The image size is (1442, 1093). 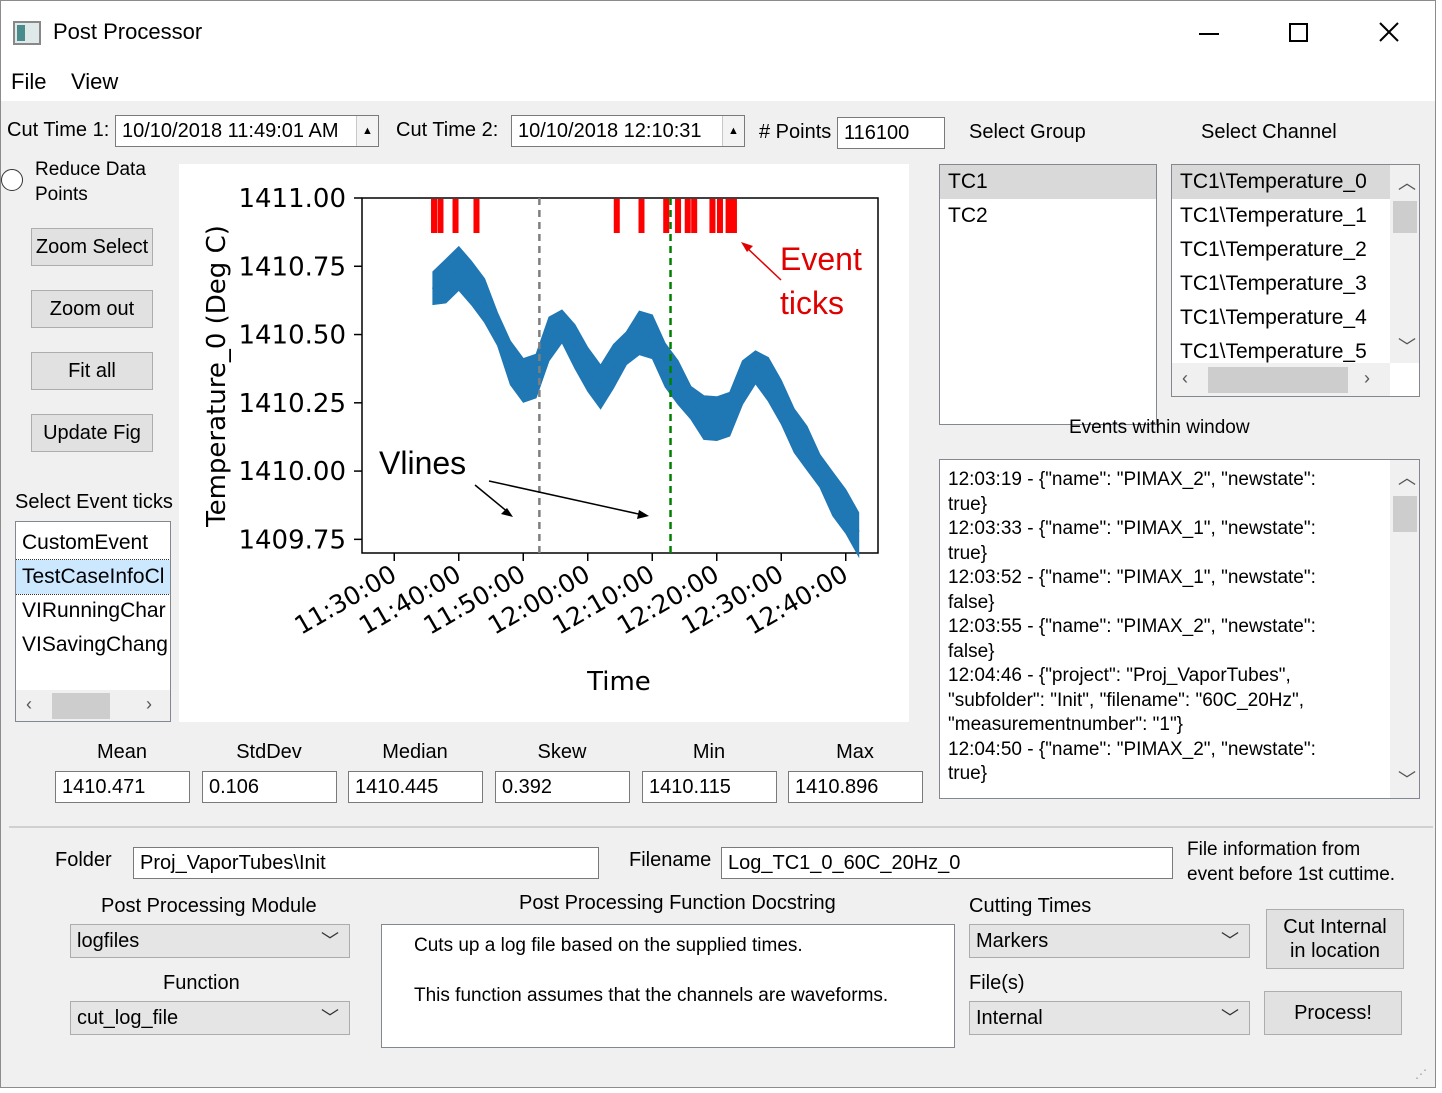 I want to click on events-vscrollbar: ︿ ﹀, so click(x=1404, y=629).